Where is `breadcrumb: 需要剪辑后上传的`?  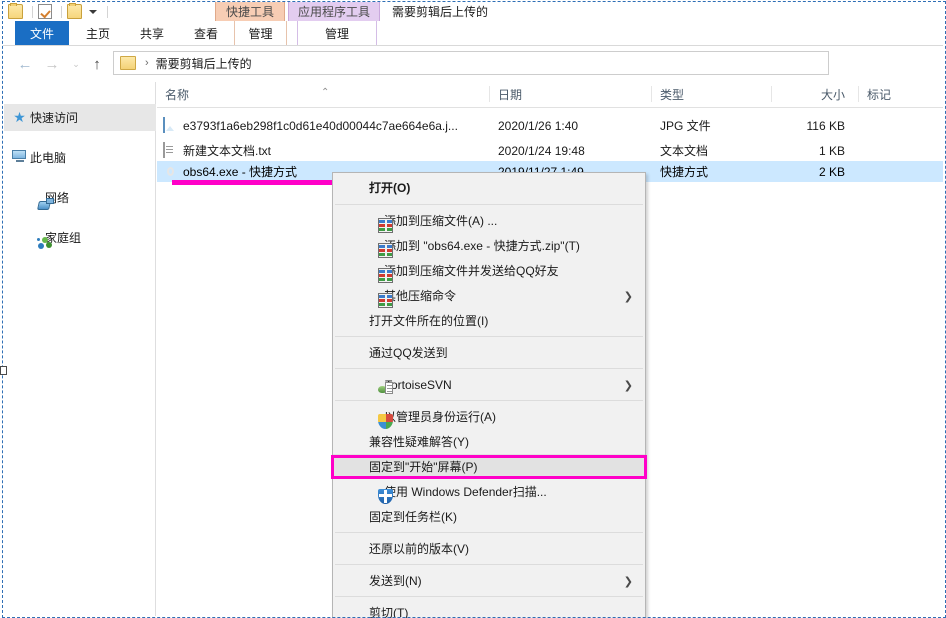 breadcrumb: 需要剪辑后上传的 is located at coordinates (204, 63).